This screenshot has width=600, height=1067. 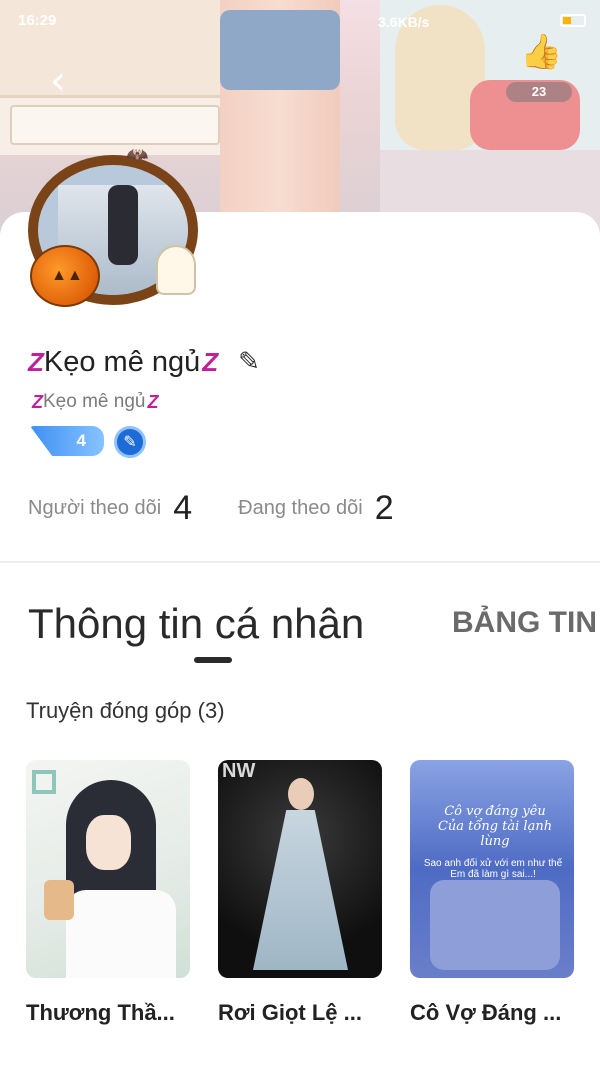 I want to click on zz-decor-left: Z, so click(x=36, y=361).